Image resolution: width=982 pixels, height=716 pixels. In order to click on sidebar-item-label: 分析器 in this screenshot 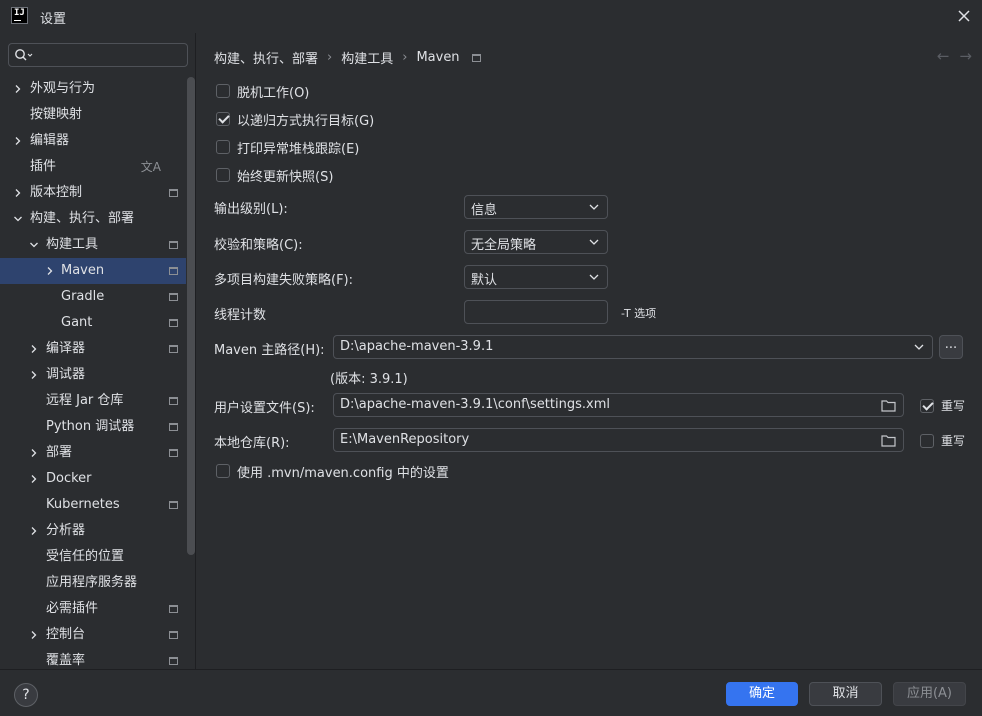, I will do `click(66, 530)`.